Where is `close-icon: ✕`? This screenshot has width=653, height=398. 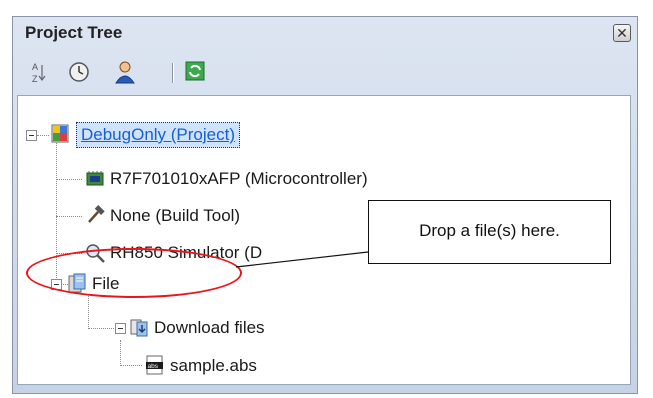 close-icon: ✕ is located at coordinates (622, 33).